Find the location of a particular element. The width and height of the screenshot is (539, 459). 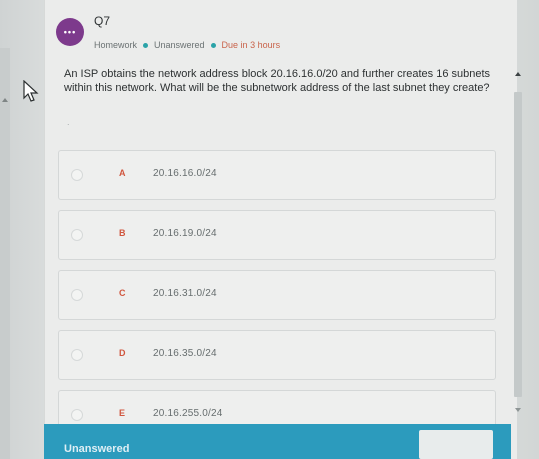

question-hint: . is located at coordinates (68, 122).